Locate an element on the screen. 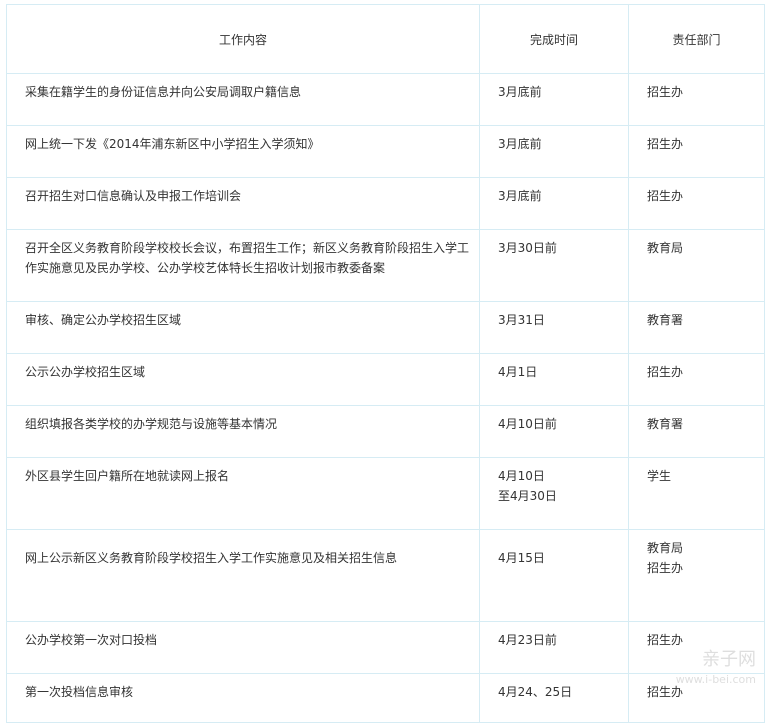  task-cell: 第一次投档信息审核 is located at coordinates (243, 698).